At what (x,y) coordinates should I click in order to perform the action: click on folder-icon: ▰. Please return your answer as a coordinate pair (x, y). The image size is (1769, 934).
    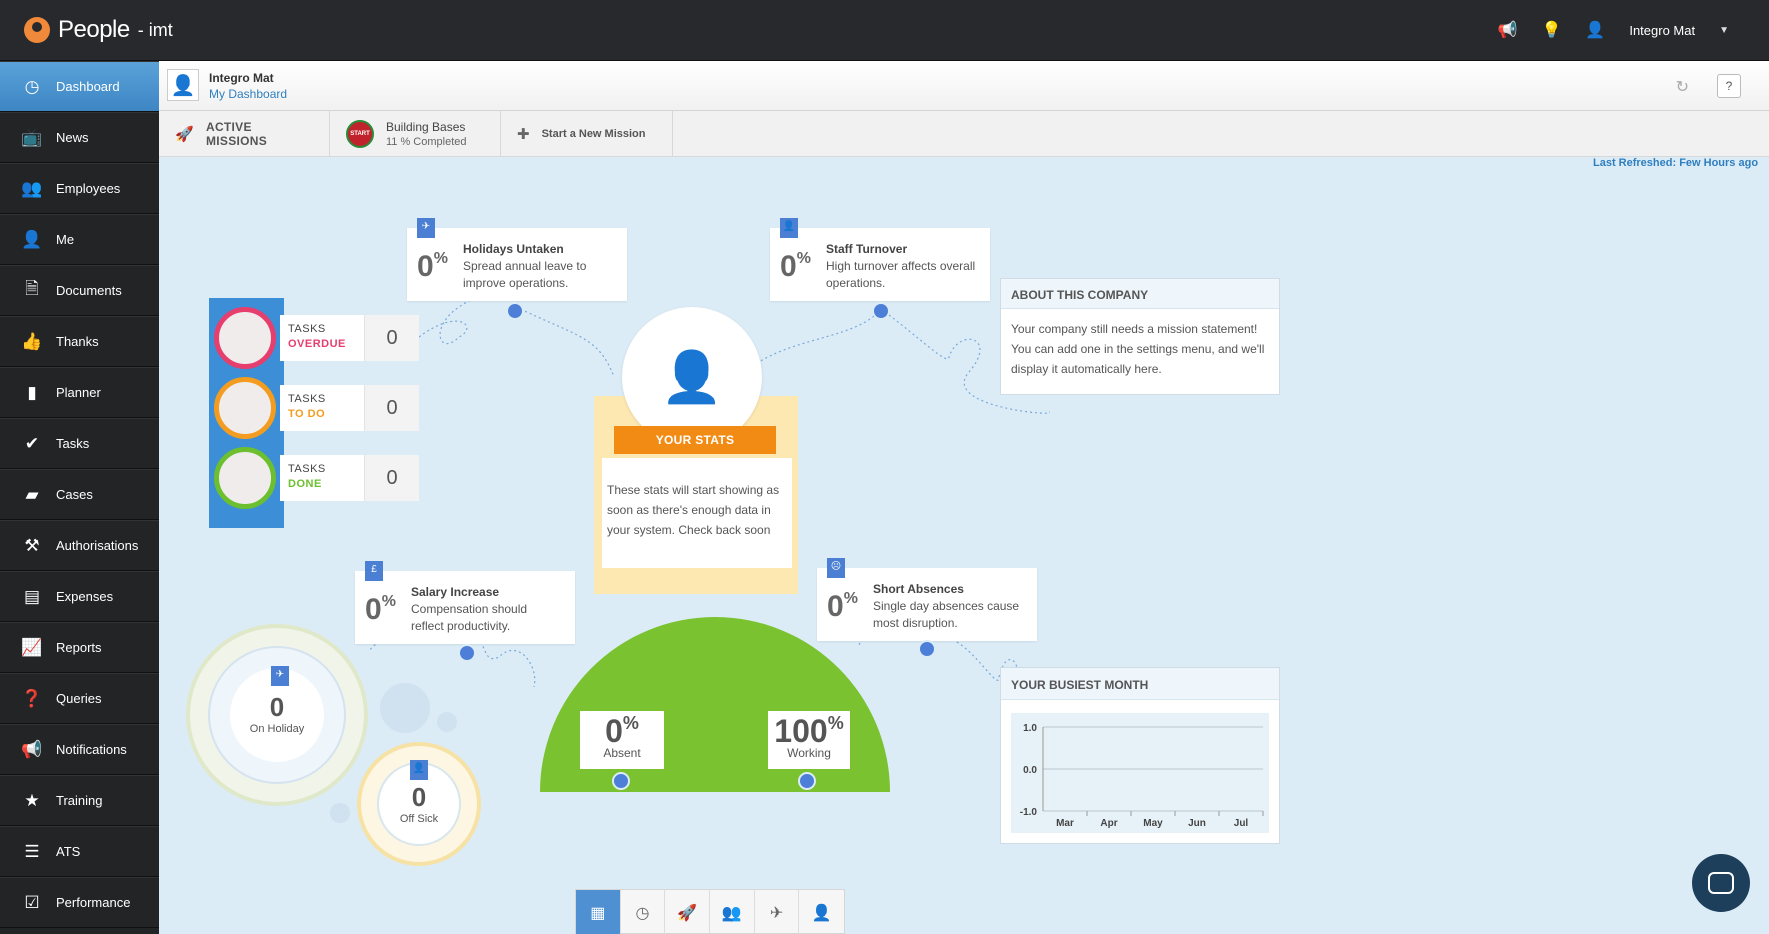
    Looking at the image, I should click on (32, 494).